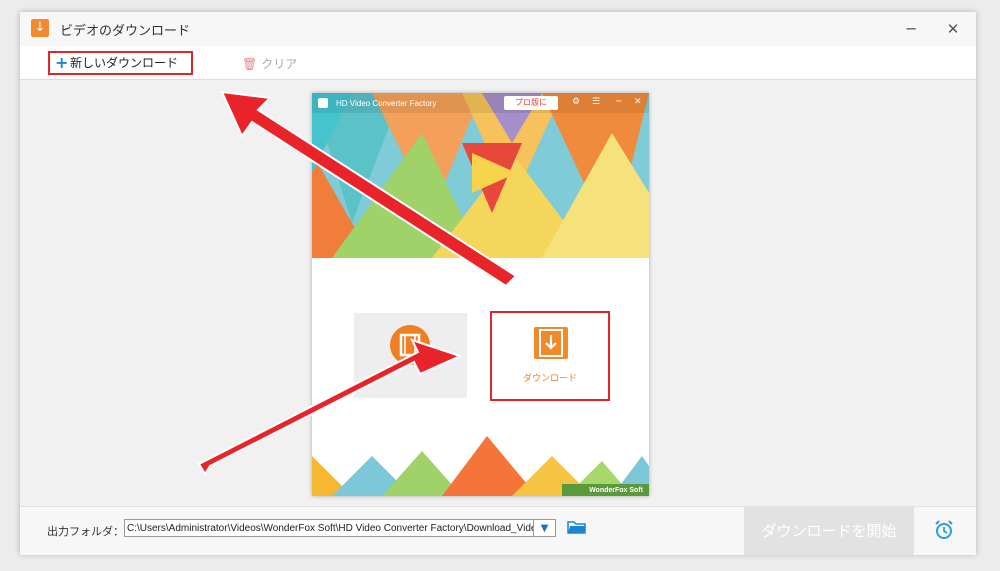 The image size is (1000, 571). Describe the element at coordinates (944, 530) in the screenshot. I see `alarm-clock-icon` at that location.